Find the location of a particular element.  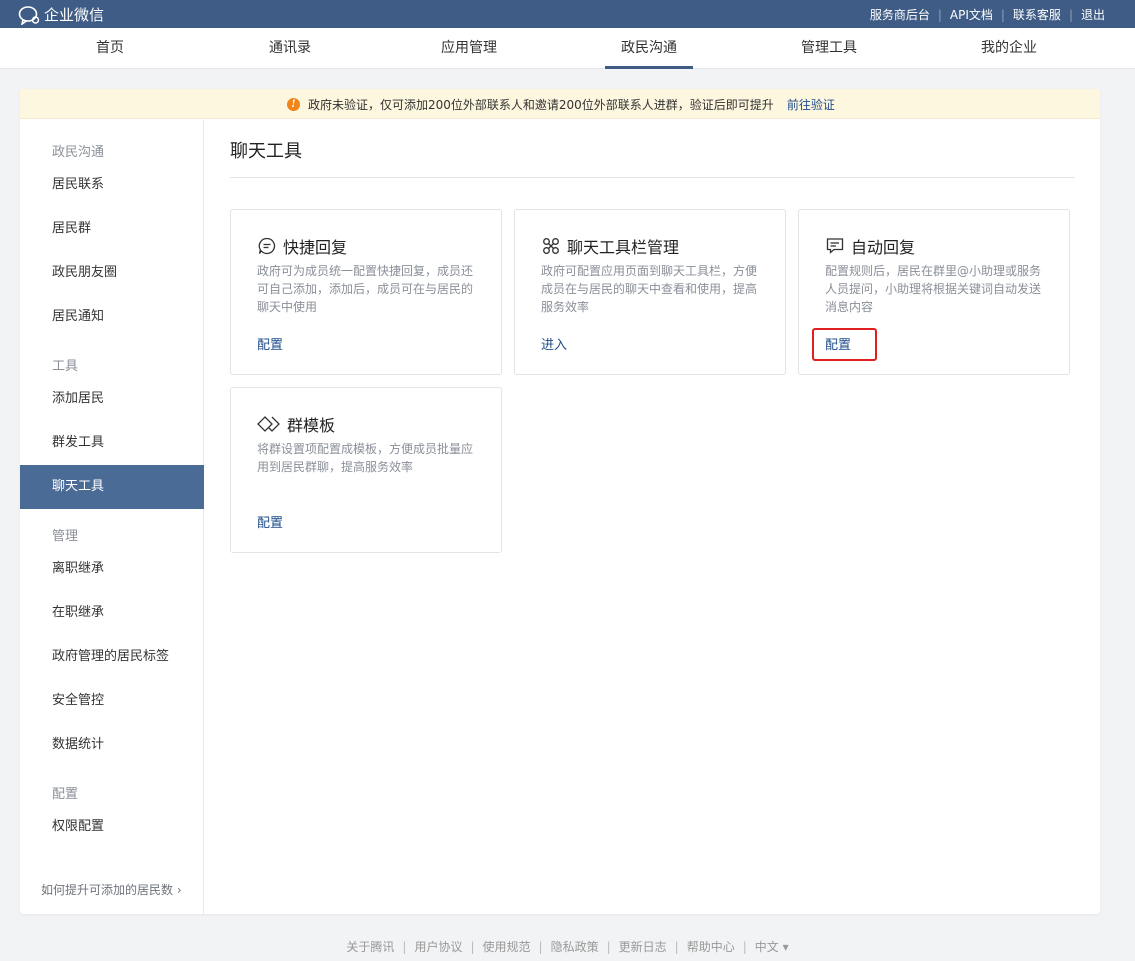

footer-link-usage-rules: 使用规范 is located at coordinates (507, 947).